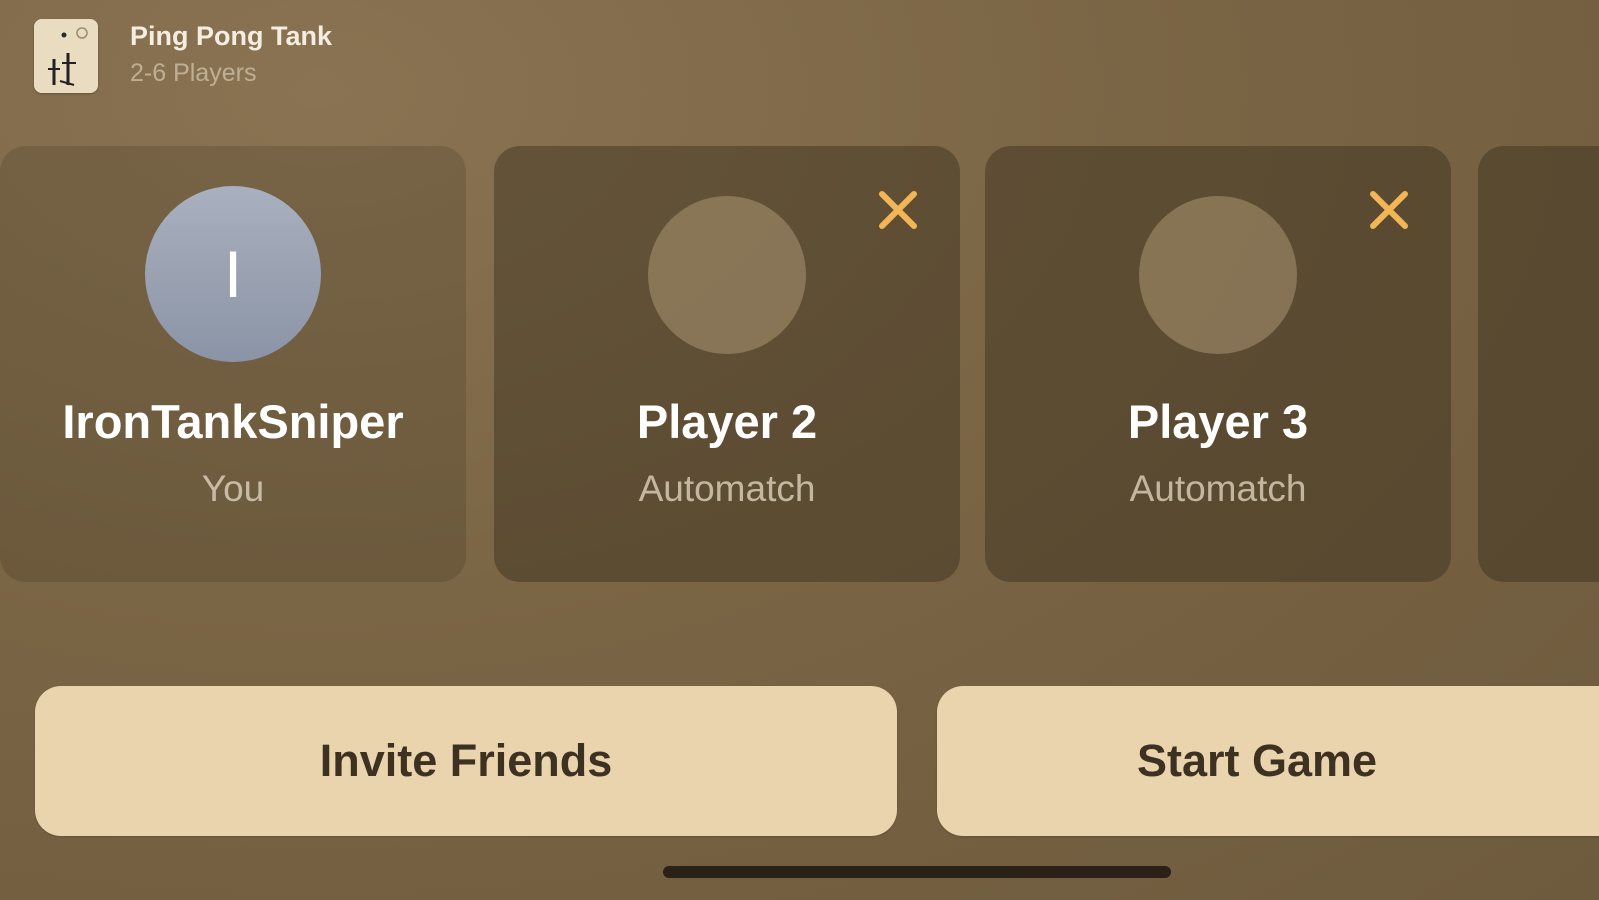 The height and width of the screenshot is (900, 1599). Describe the element at coordinates (1218, 421) in the screenshot. I see `player-name: Player 3` at that location.